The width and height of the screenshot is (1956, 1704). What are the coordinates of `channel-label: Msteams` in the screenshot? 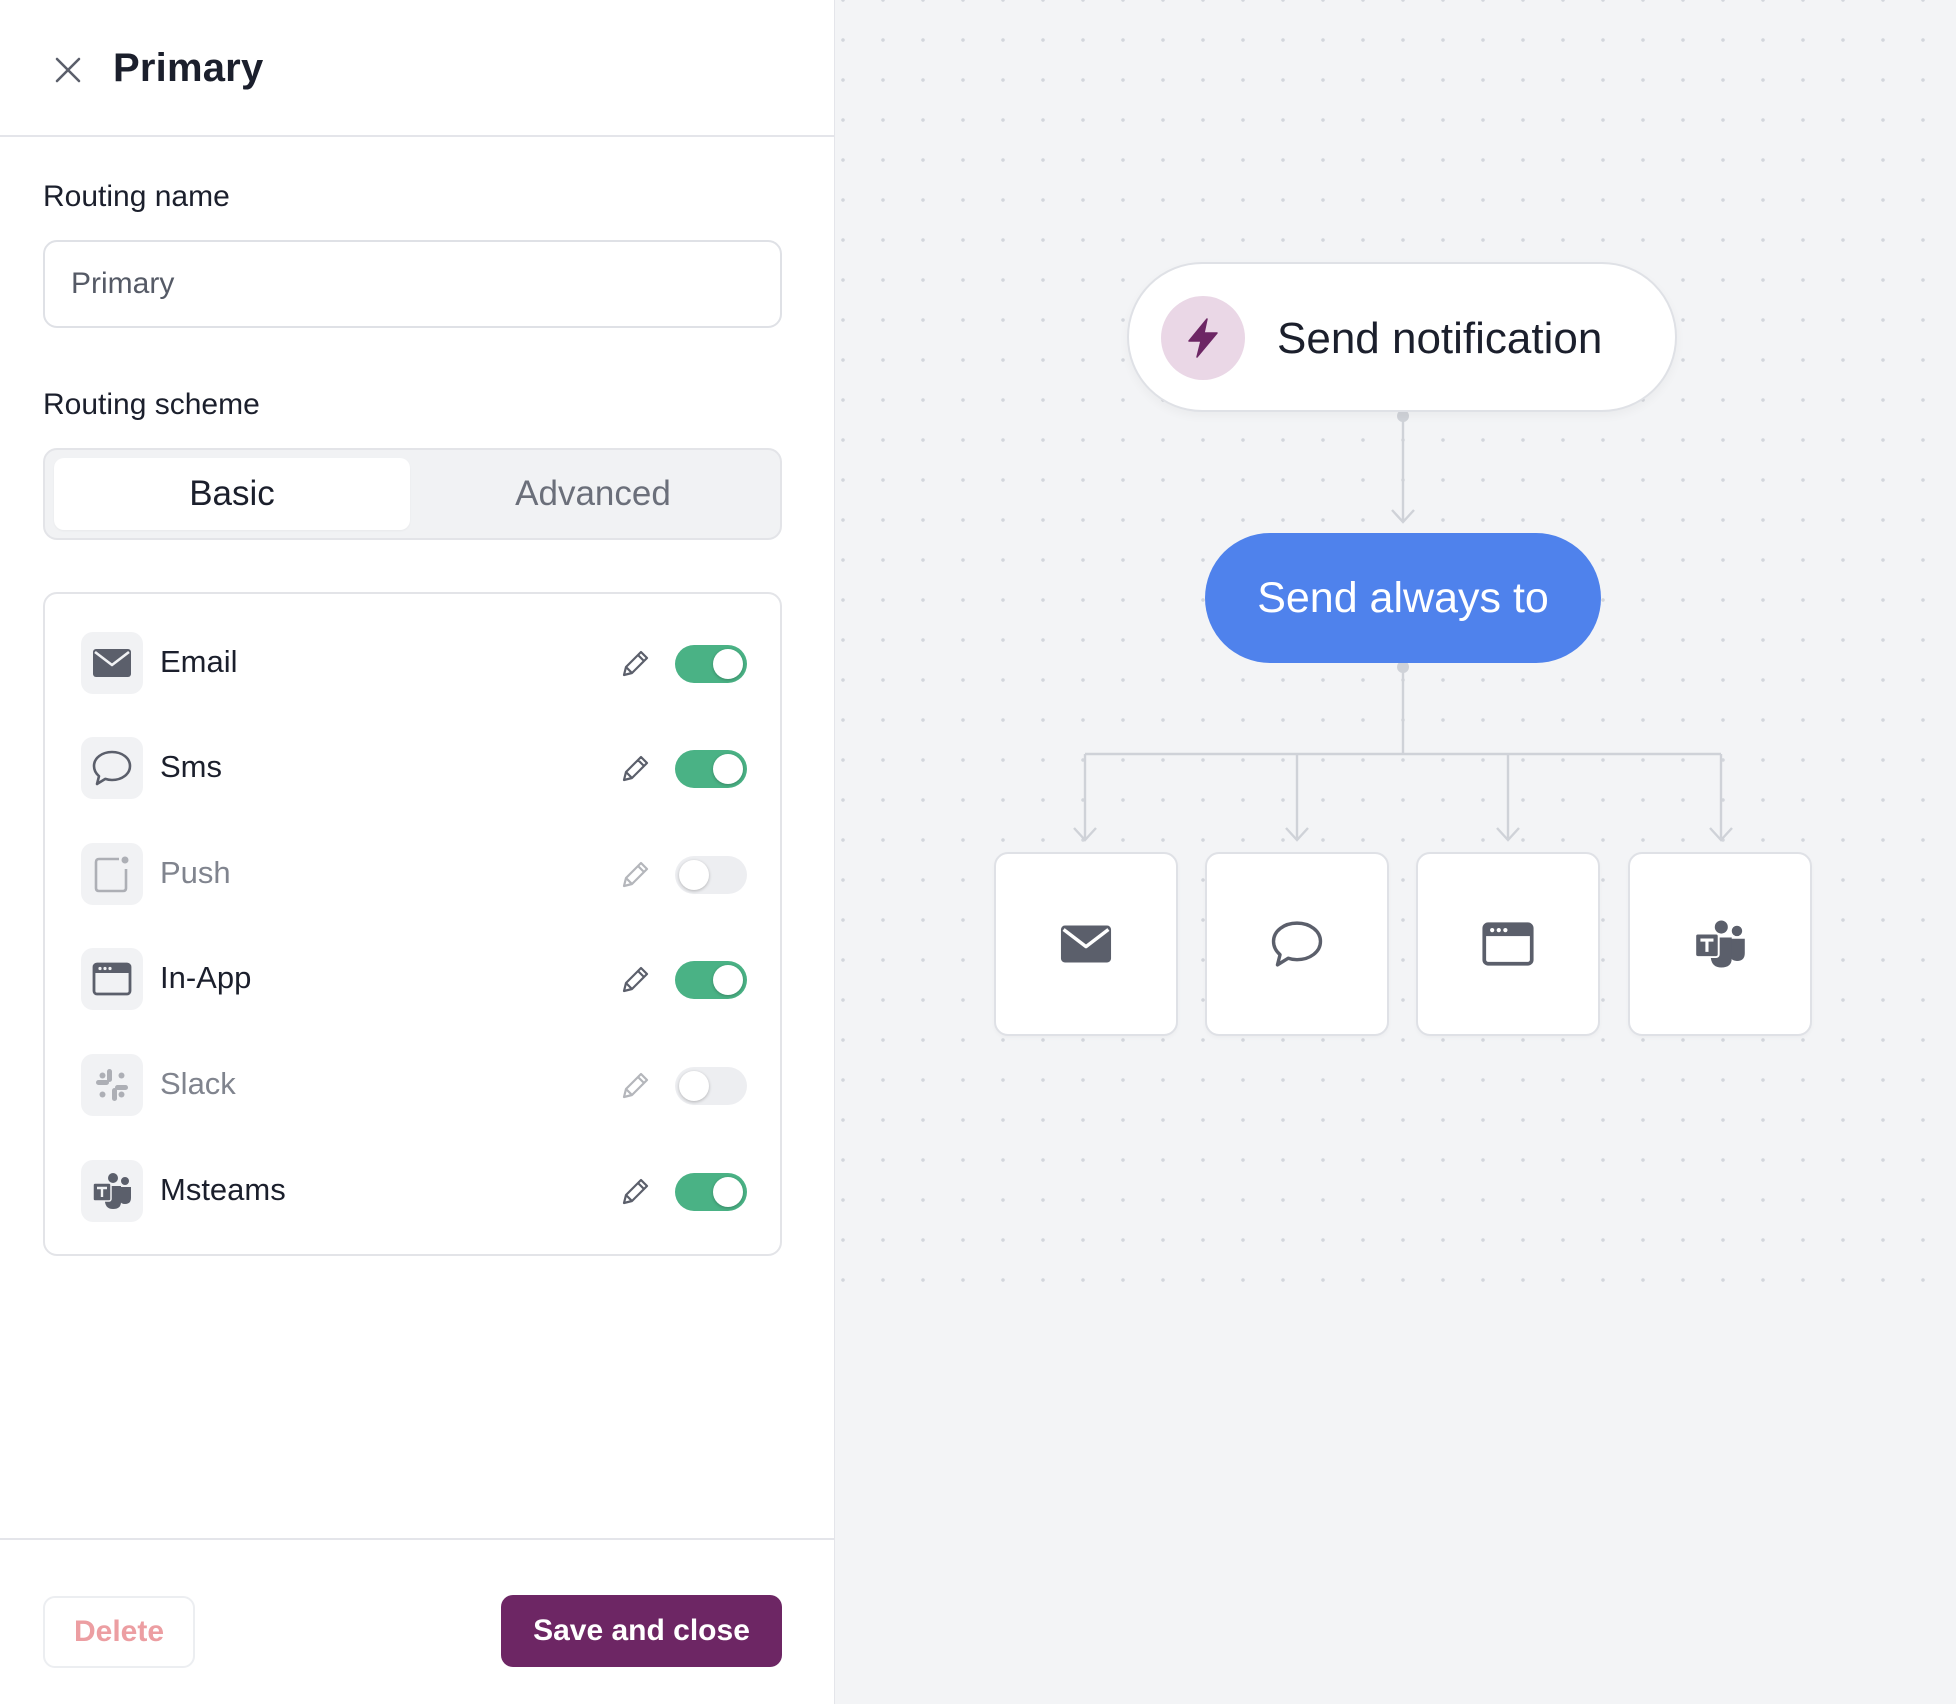 It's located at (223, 1189).